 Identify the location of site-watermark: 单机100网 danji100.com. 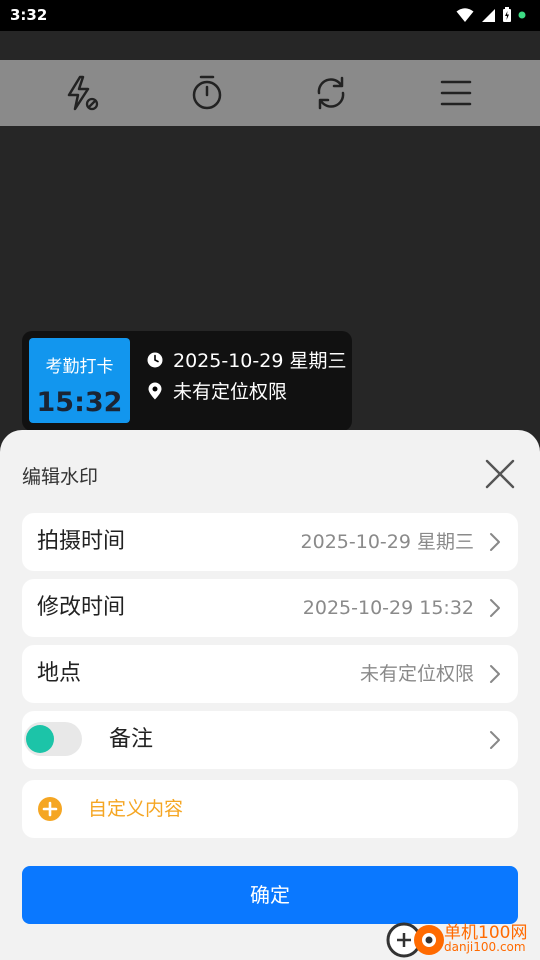
(462, 938).